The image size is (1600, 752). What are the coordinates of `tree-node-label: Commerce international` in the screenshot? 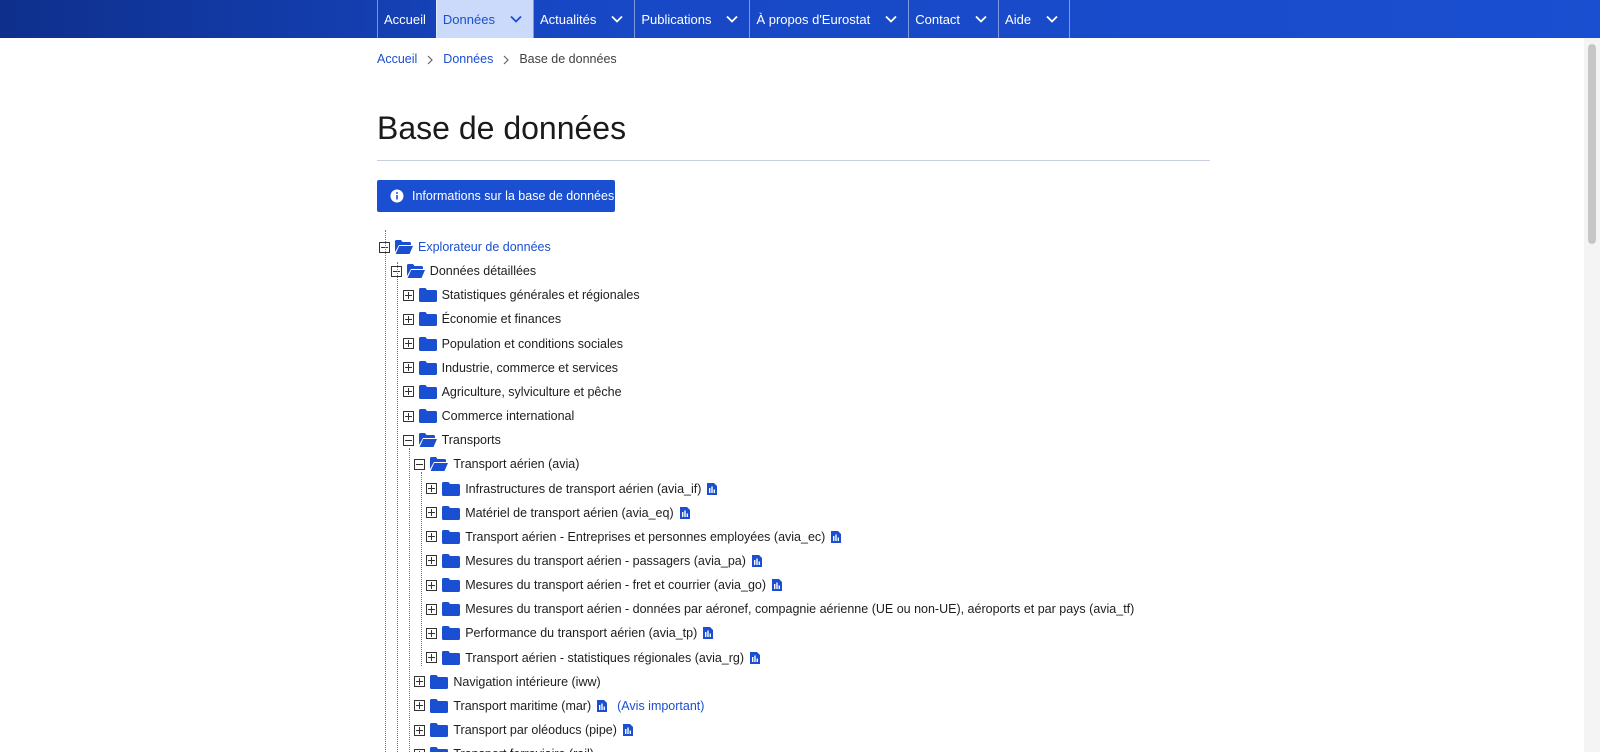 It's located at (508, 416).